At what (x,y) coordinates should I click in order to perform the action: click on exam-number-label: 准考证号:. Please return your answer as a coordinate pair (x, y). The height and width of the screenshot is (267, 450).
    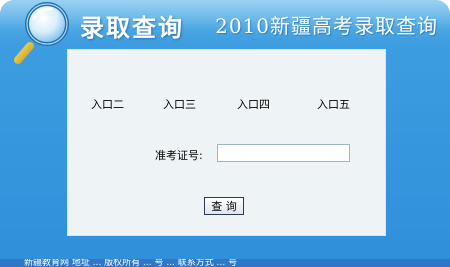
    Looking at the image, I should click on (179, 155).